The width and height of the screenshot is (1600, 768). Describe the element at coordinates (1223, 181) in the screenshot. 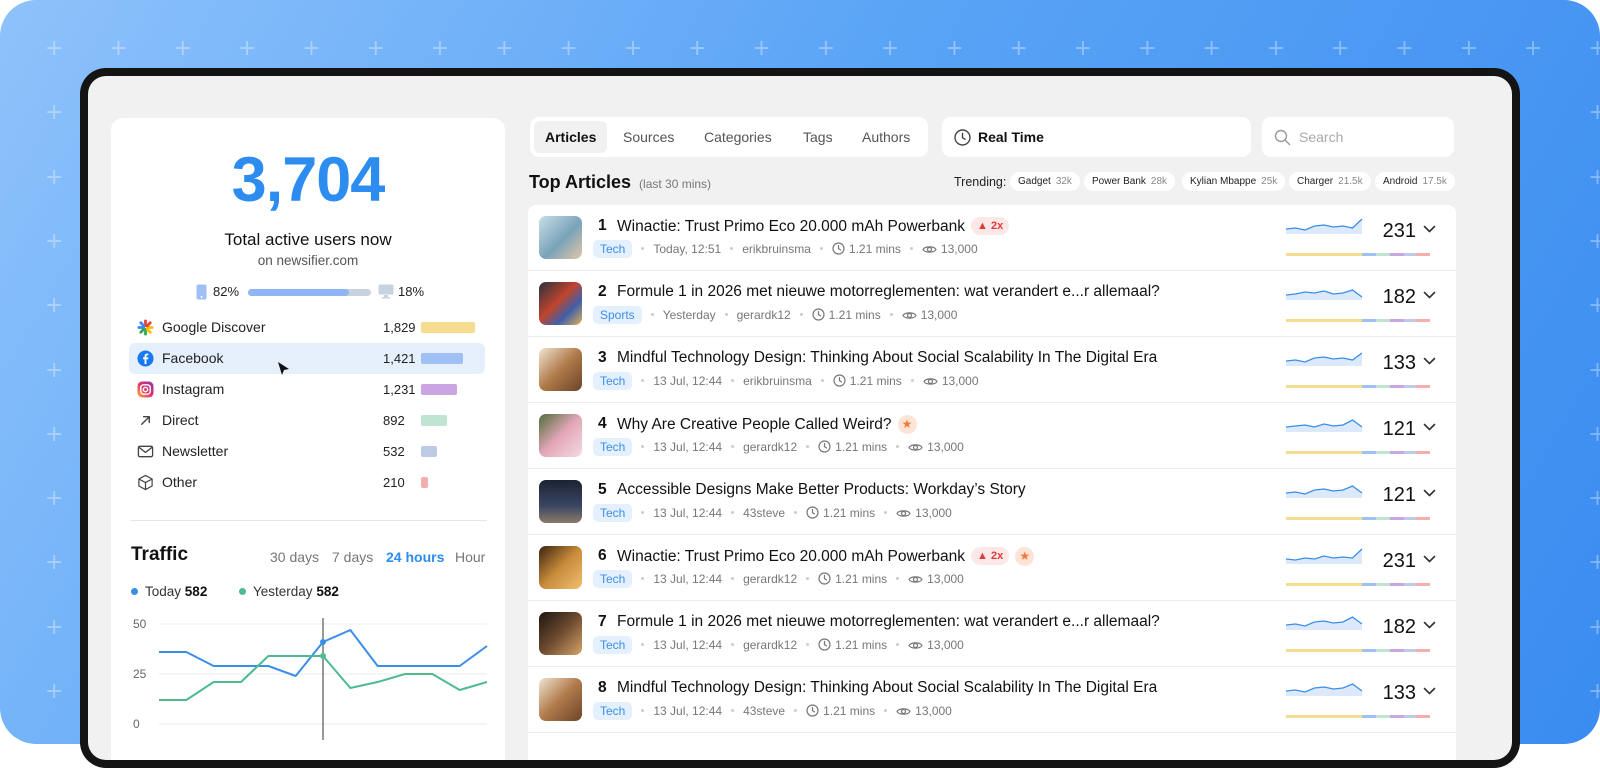

I see `trending-term: Kylian Mbappe` at that location.